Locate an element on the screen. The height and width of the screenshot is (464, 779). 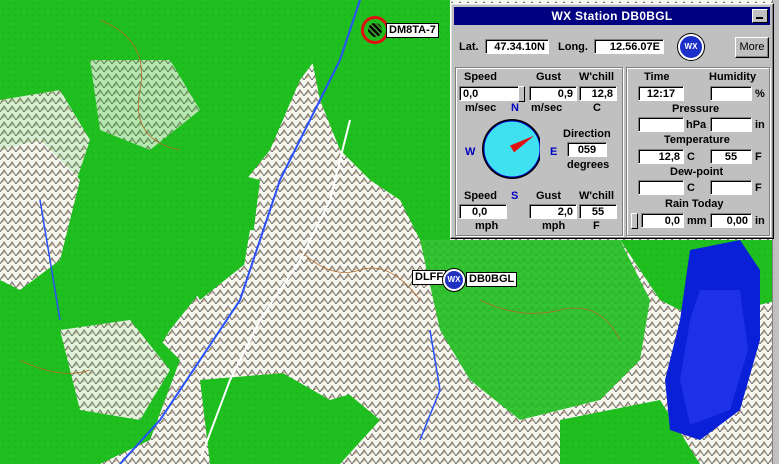
dewpoint-f-unit: F is located at coordinates (758, 188).